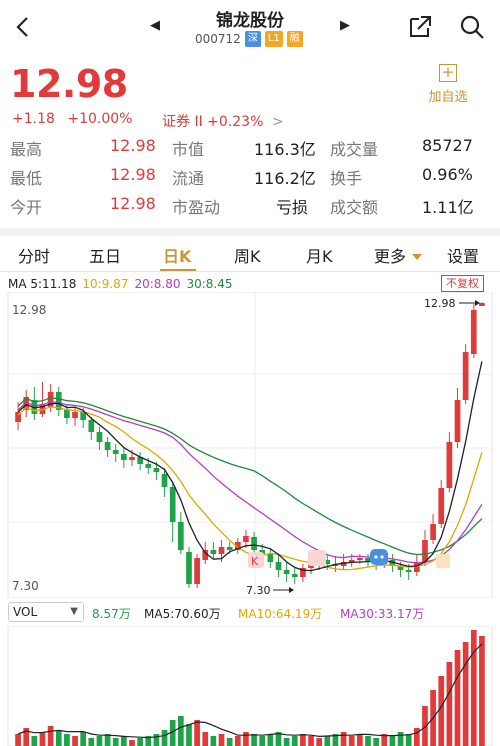  What do you see at coordinates (285, 149) in the screenshot?
I see `stat-value: 116.3亿` at bounding box center [285, 149].